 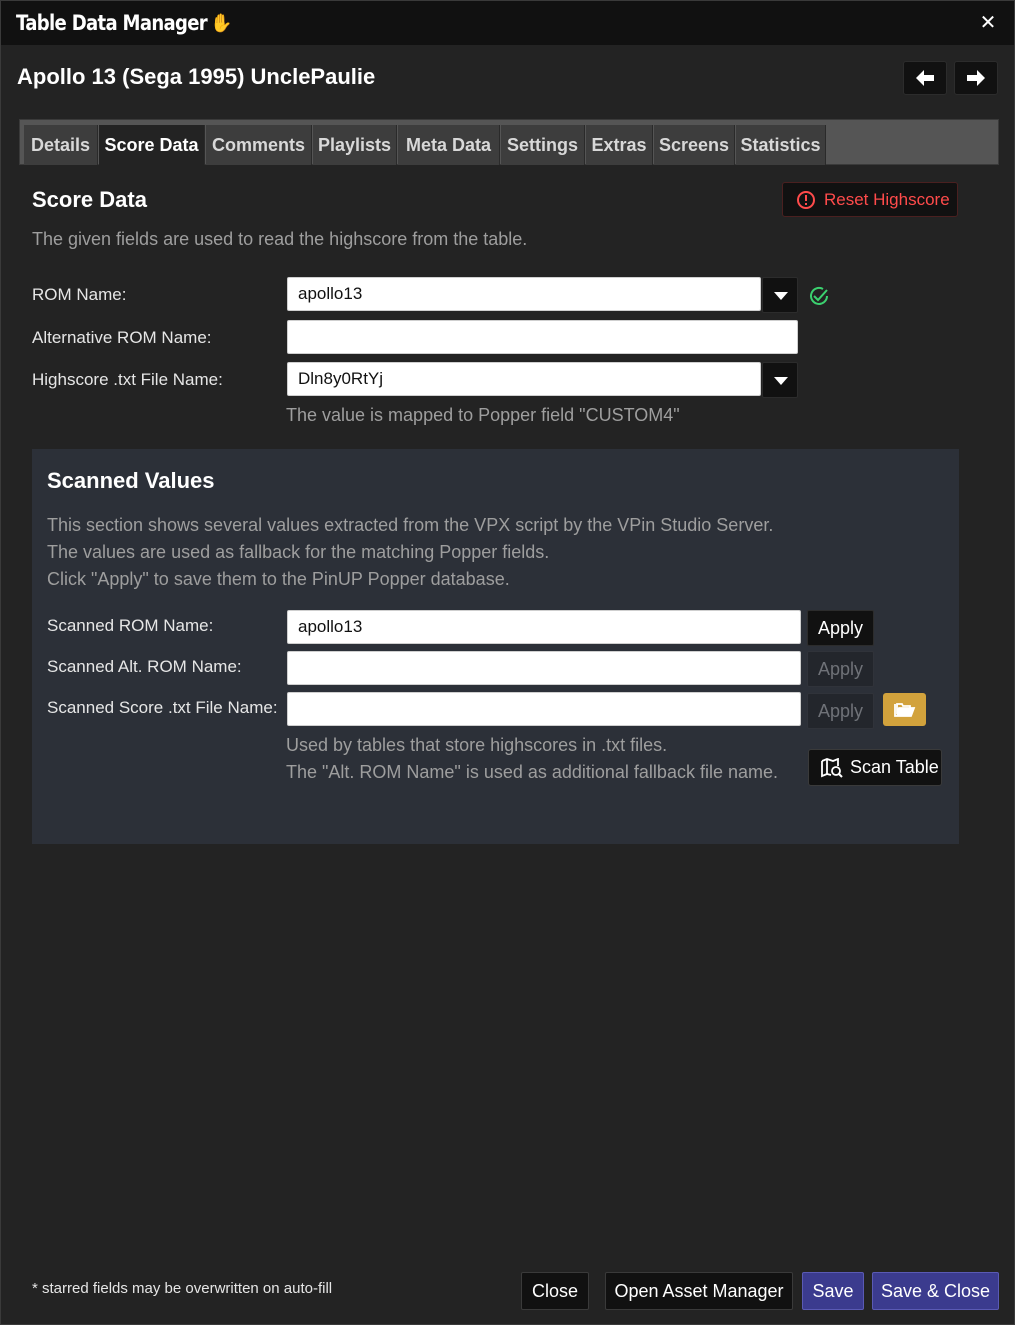 I want to click on scanned-rom-label: Scanned ROM Name:, so click(x=130, y=625).